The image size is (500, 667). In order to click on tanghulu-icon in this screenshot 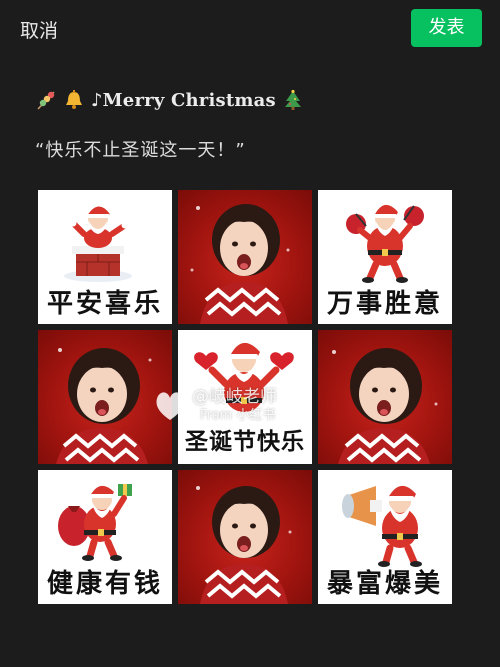, I will do `click(46, 100)`.